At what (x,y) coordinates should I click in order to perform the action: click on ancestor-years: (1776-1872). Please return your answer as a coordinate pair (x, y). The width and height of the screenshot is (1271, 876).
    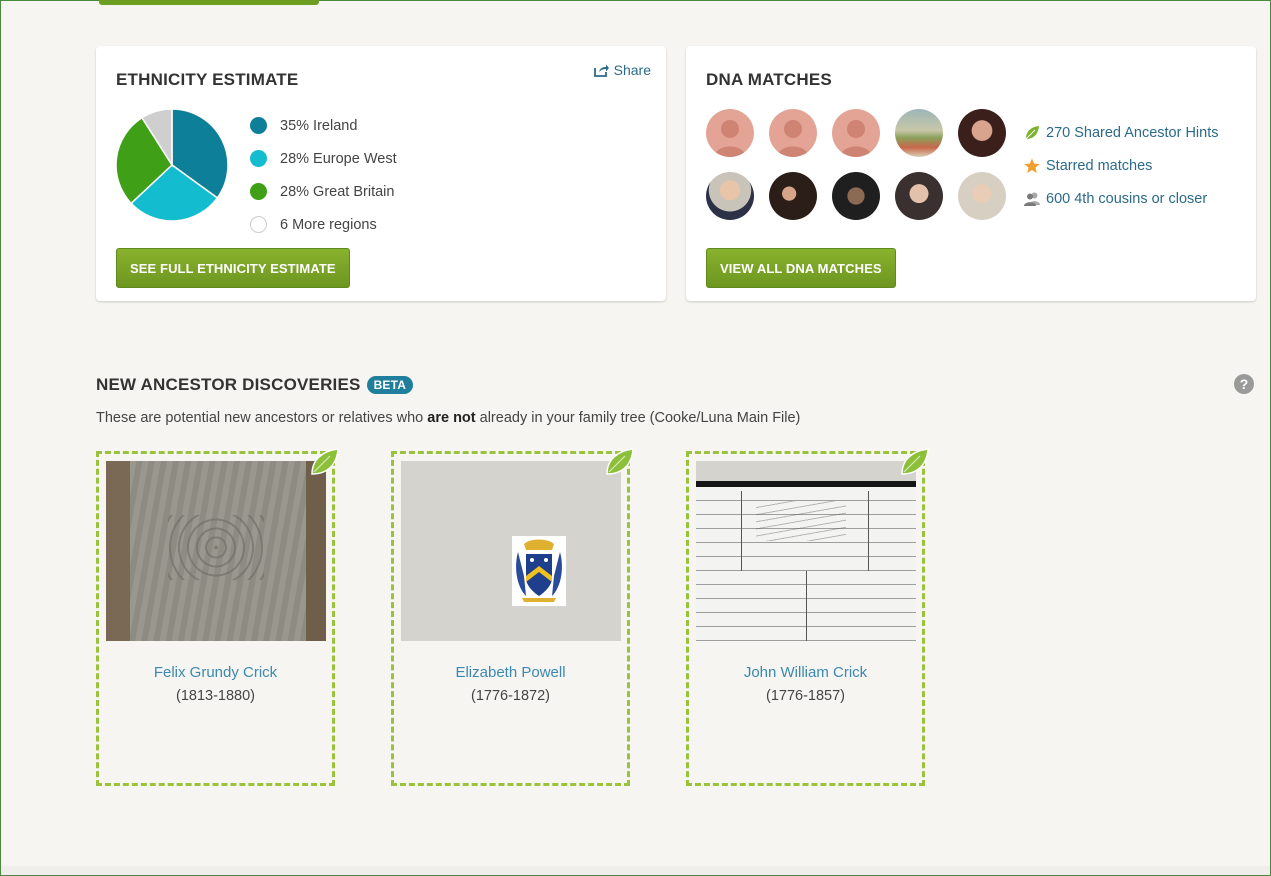
    Looking at the image, I should click on (510, 696).